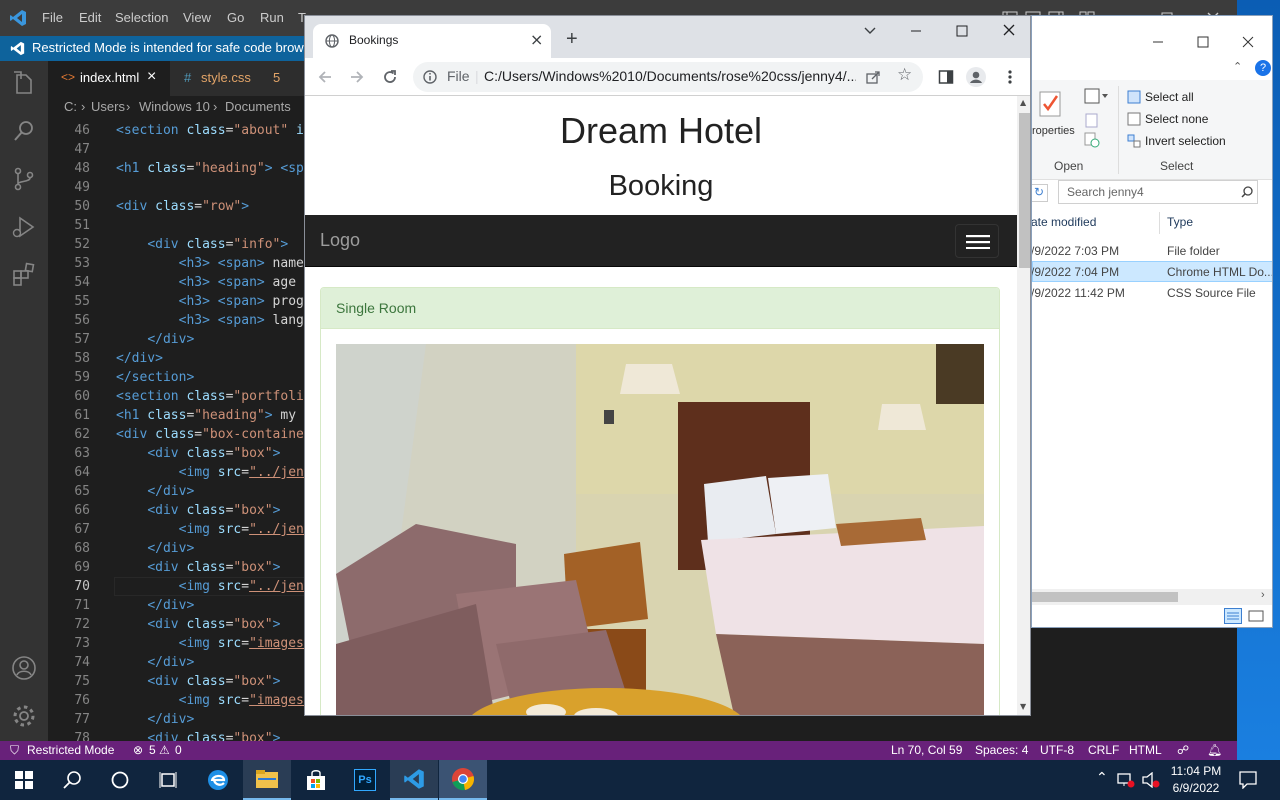 This screenshot has height=800, width=1280. Describe the element at coordinates (1102, 778) in the screenshot. I see `show-hidden-icons: ⌃` at that location.